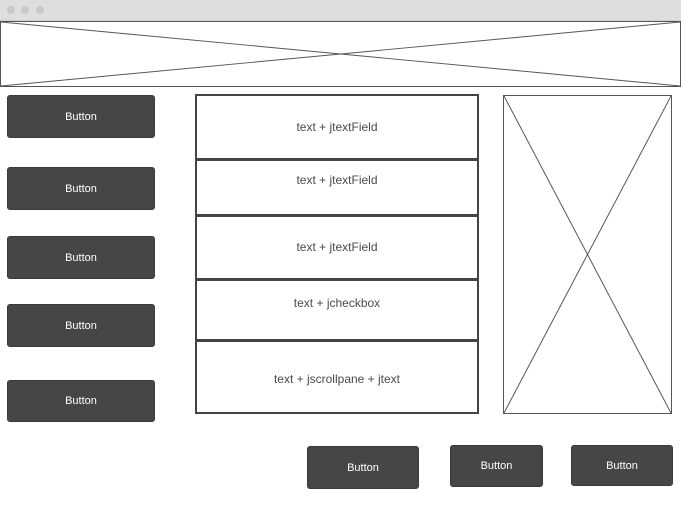 The width and height of the screenshot is (681, 505). I want to click on bottom-button-1: Button, so click(363, 467).